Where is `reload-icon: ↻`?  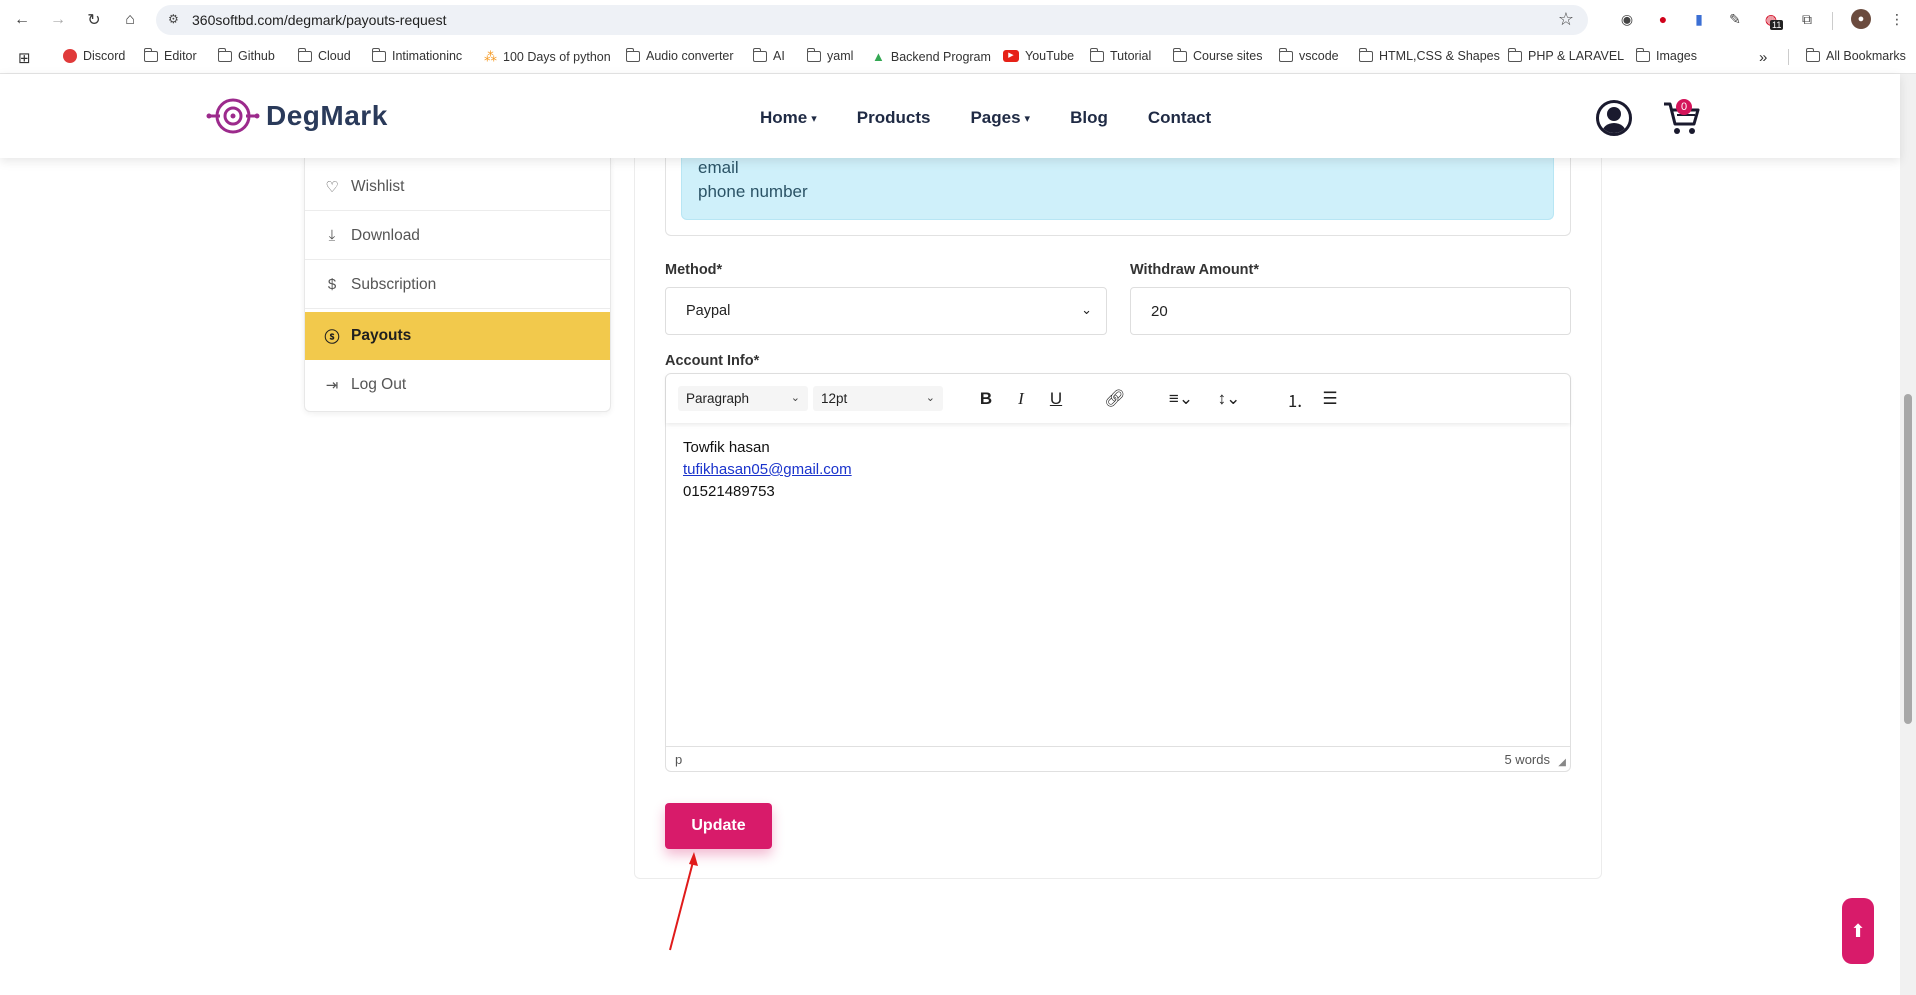 reload-icon: ↻ is located at coordinates (94, 20).